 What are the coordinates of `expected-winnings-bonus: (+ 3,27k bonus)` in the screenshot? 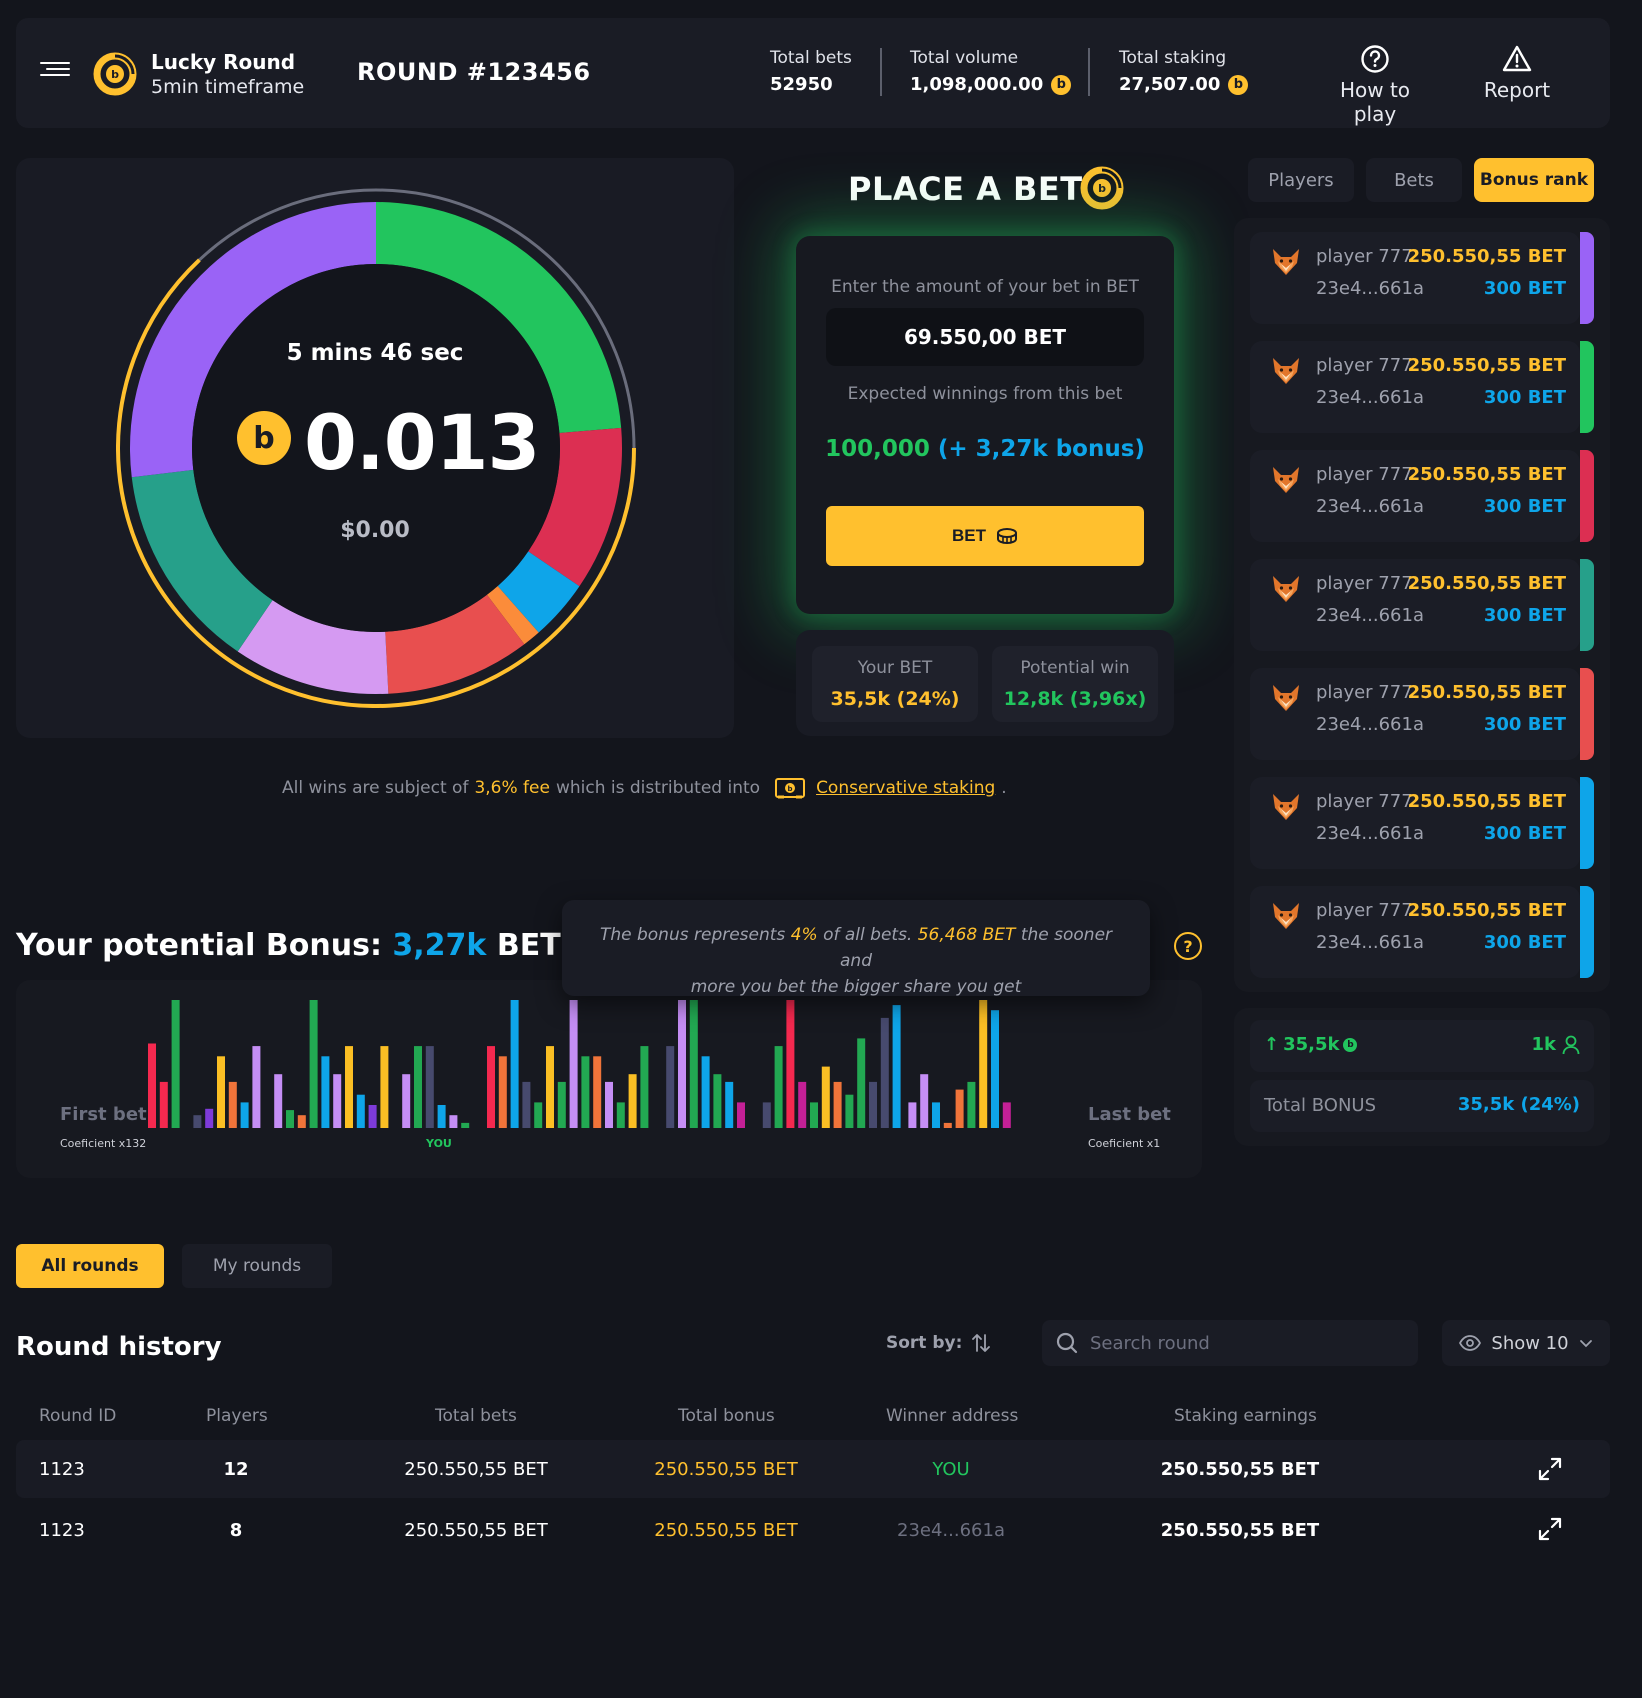 It's located at (1041, 449).